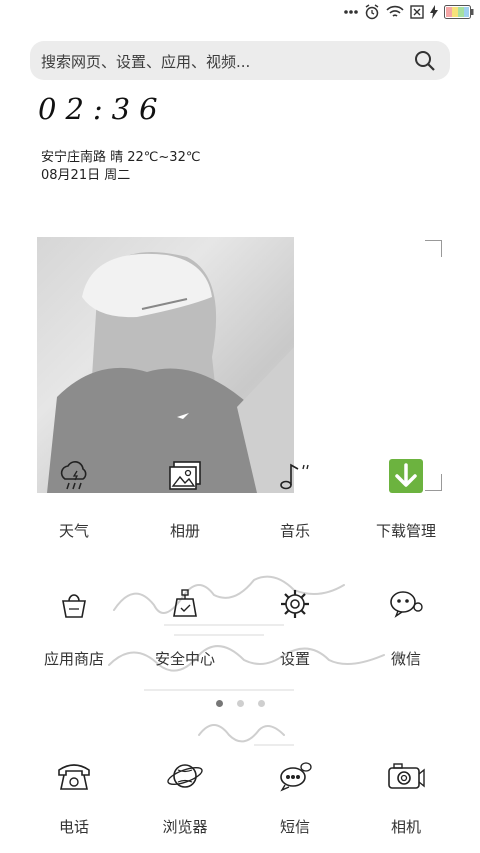 This screenshot has height=853, width=480. What do you see at coordinates (74, 776) in the screenshot?
I see `phone-icon` at bounding box center [74, 776].